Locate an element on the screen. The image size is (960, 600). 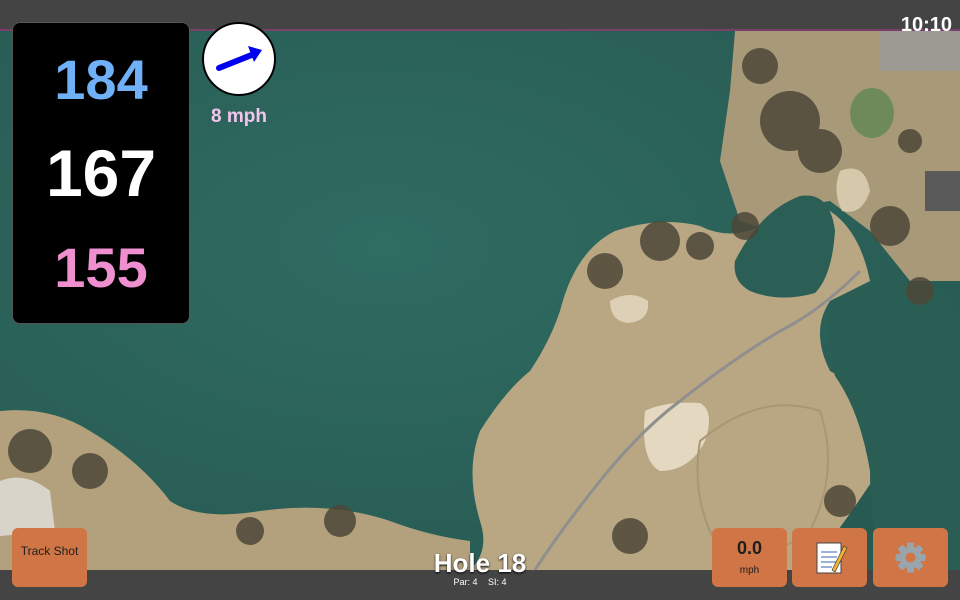
settings-button is located at coordinates (910, 557).